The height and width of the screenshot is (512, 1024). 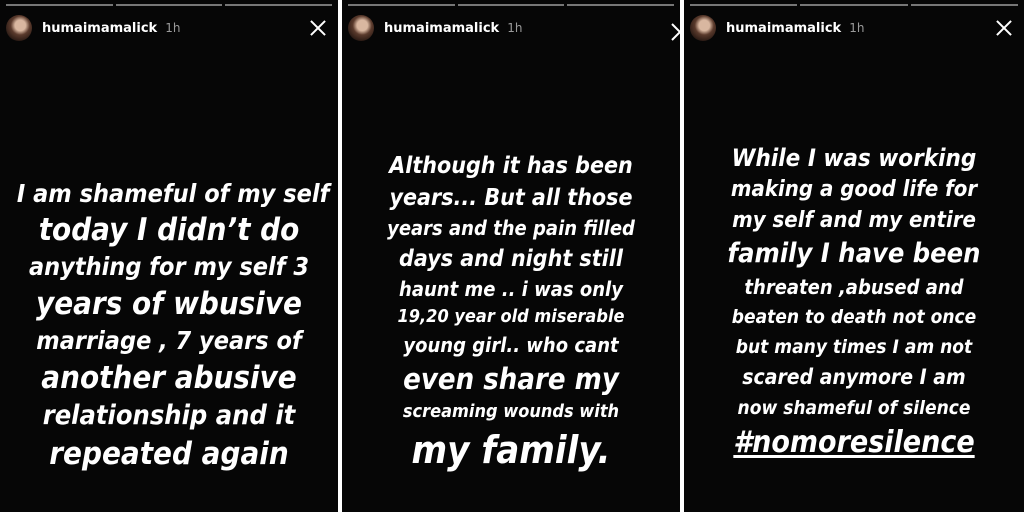 What do you see at coordinates (854, 158) in the screenshot?
I see `story-line: While I was working` at bounding box center [854, 158].